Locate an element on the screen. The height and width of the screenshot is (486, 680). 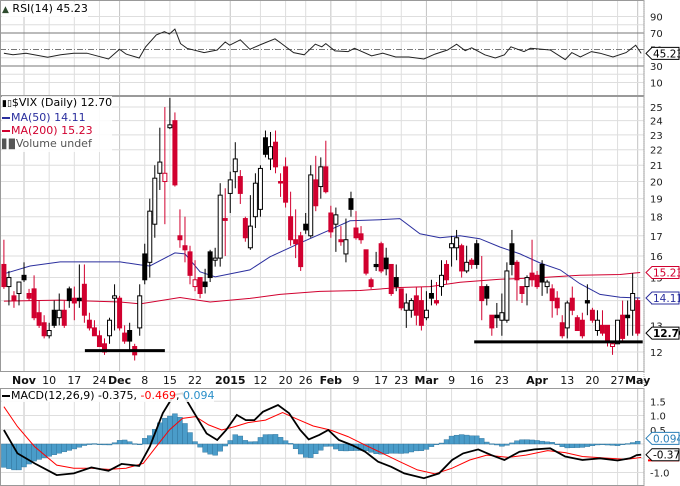
price-tick-label: 18 is located at coordinates (656, 218).